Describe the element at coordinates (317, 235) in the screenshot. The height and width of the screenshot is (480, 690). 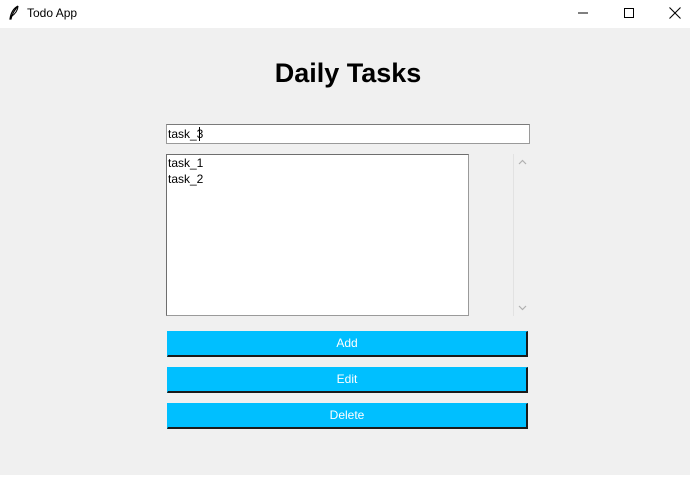
I see `task-list: task_1 task_2` at that location.